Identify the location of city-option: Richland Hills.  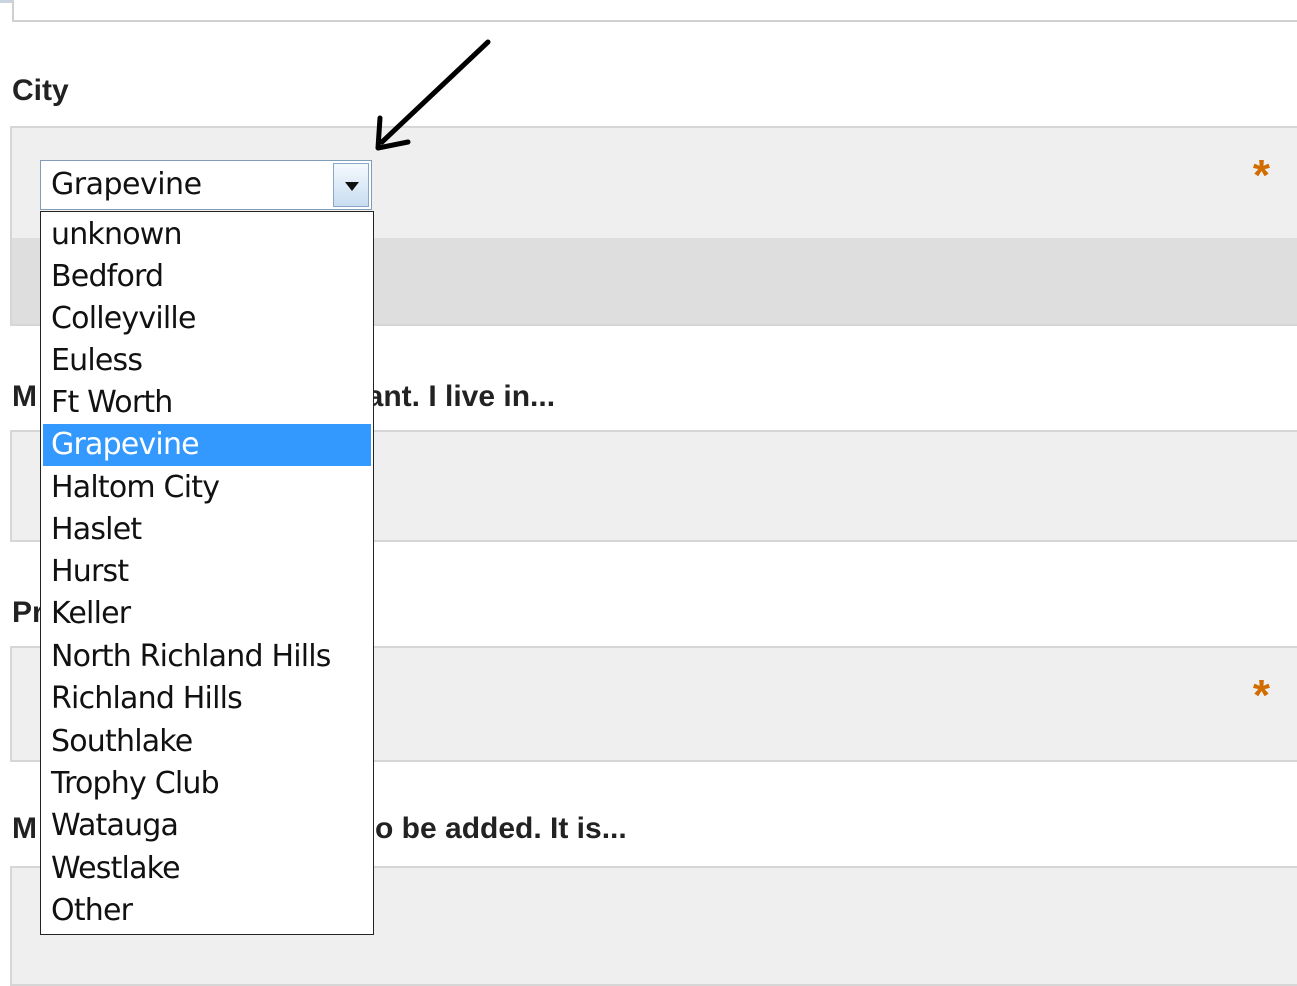
(207, 699).